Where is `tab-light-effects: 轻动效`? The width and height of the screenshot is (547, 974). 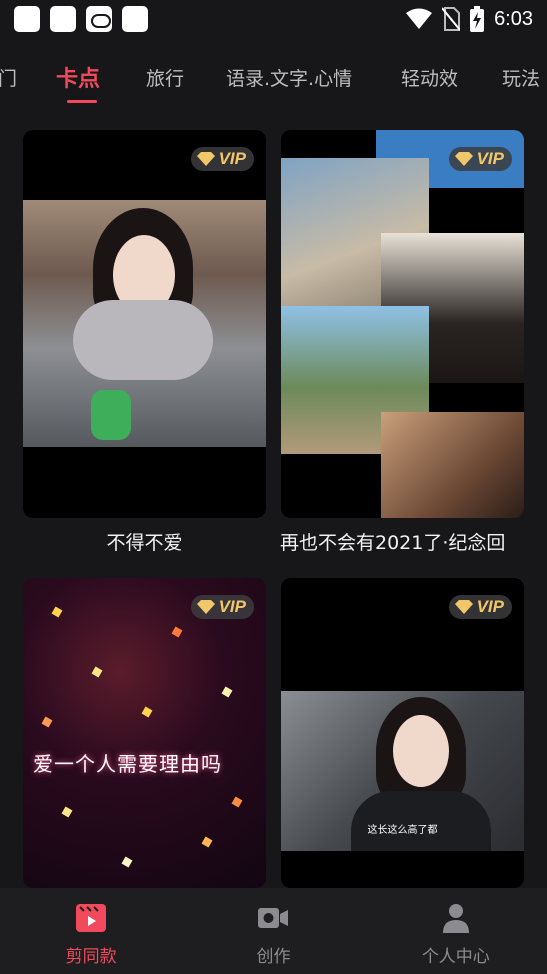
tab-light-effects: 轻动效 is located at coordinates (429, 77).